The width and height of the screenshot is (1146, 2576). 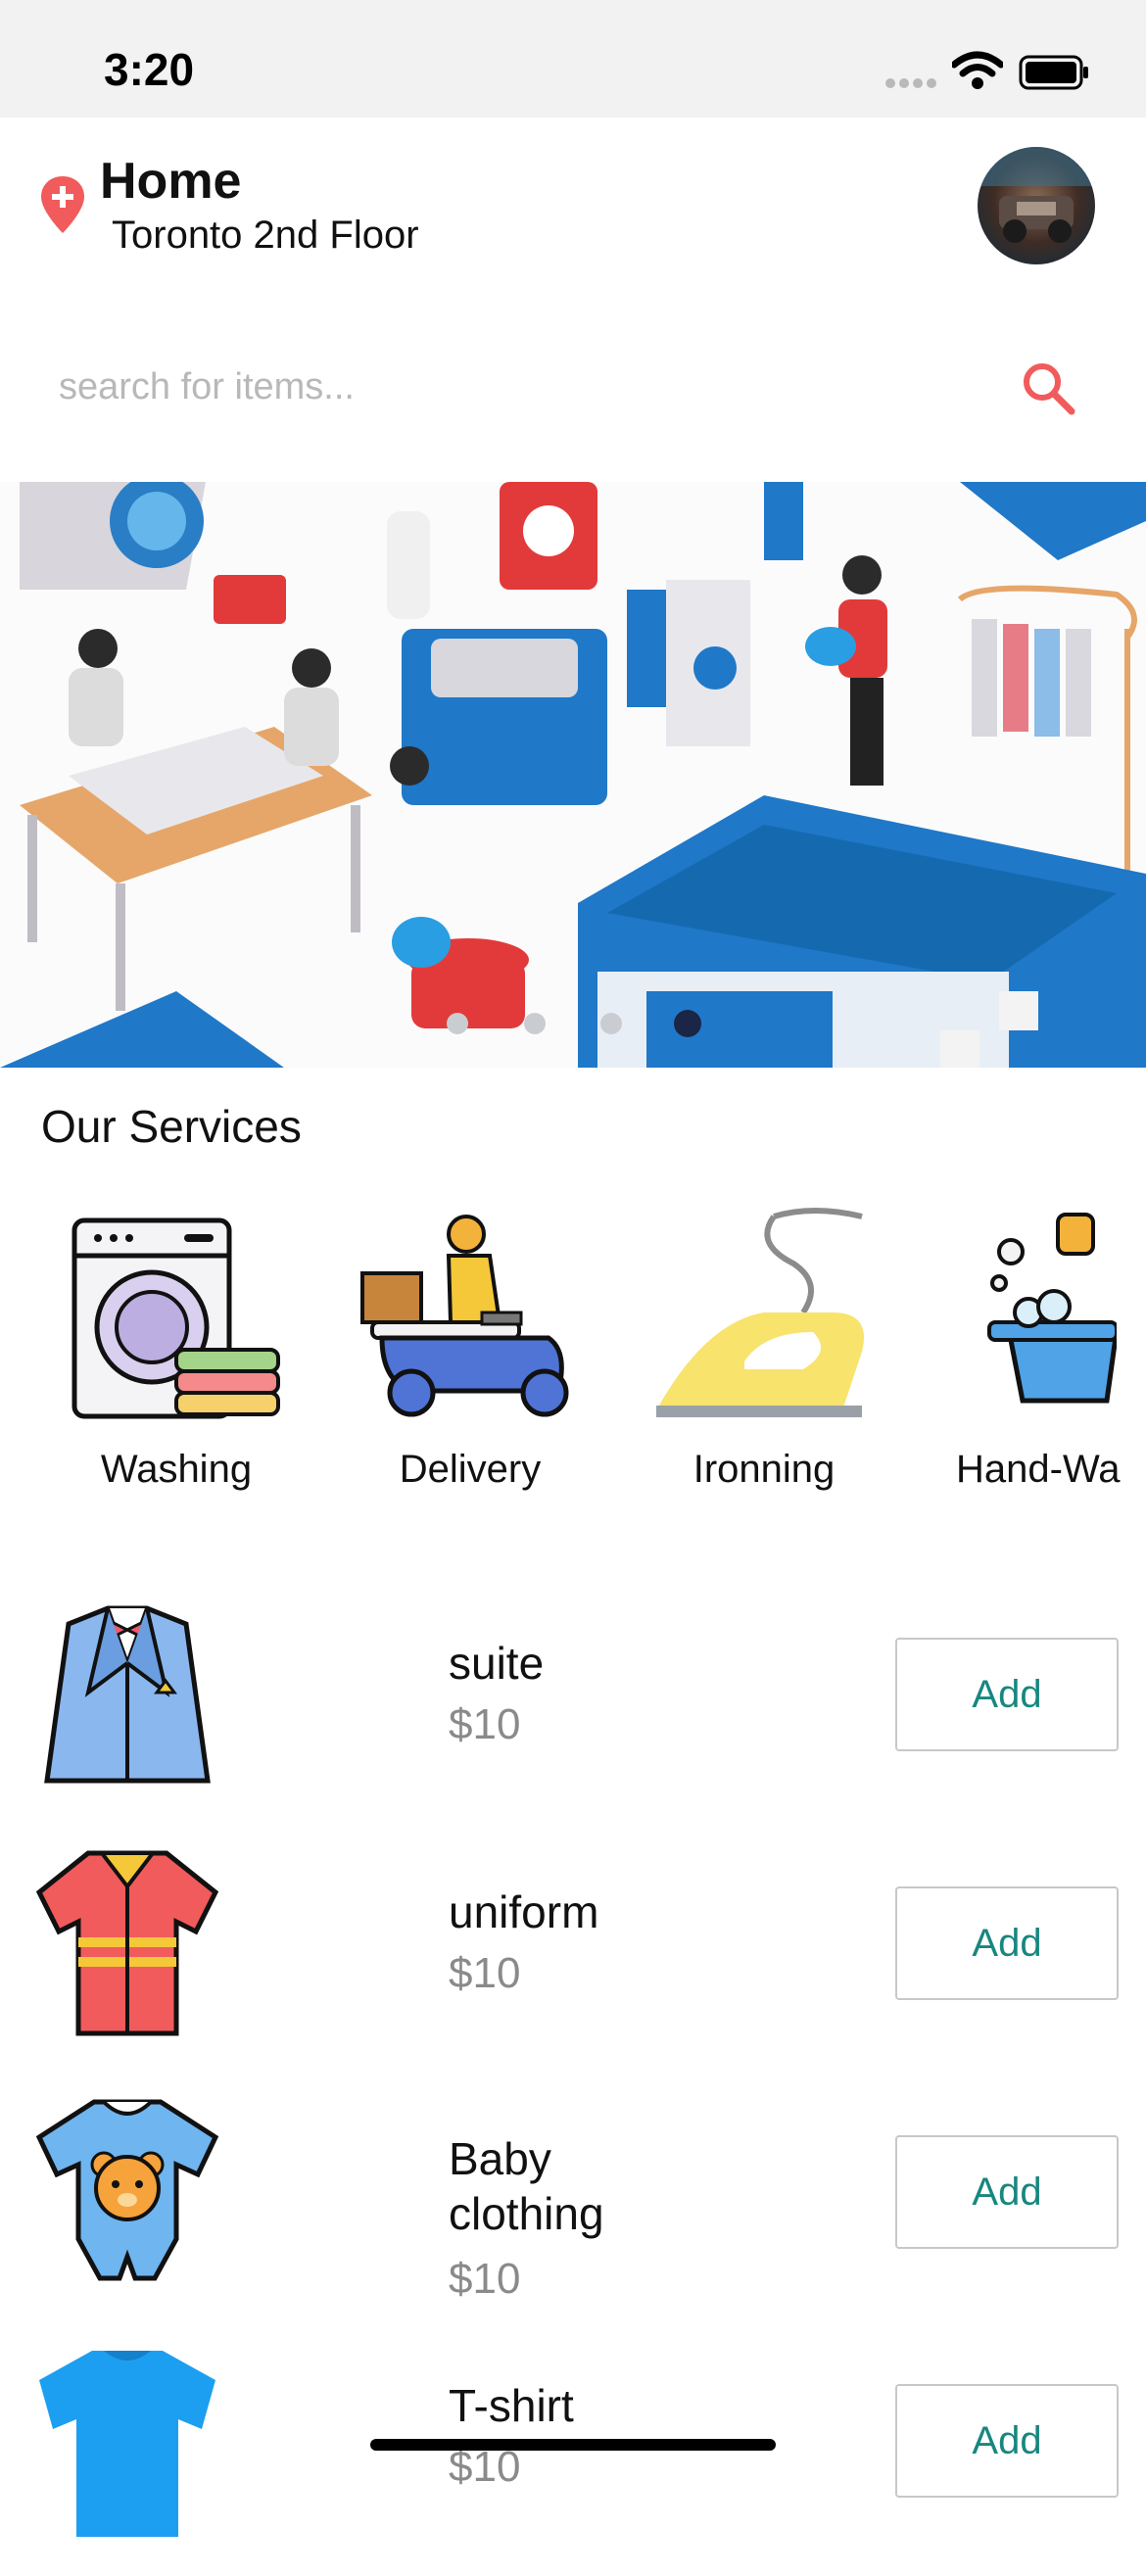 What do you see at coordinates (127, 2190) in the screenshot?
I see `baby-onesie-icon` at bounding box center [127, 2190].